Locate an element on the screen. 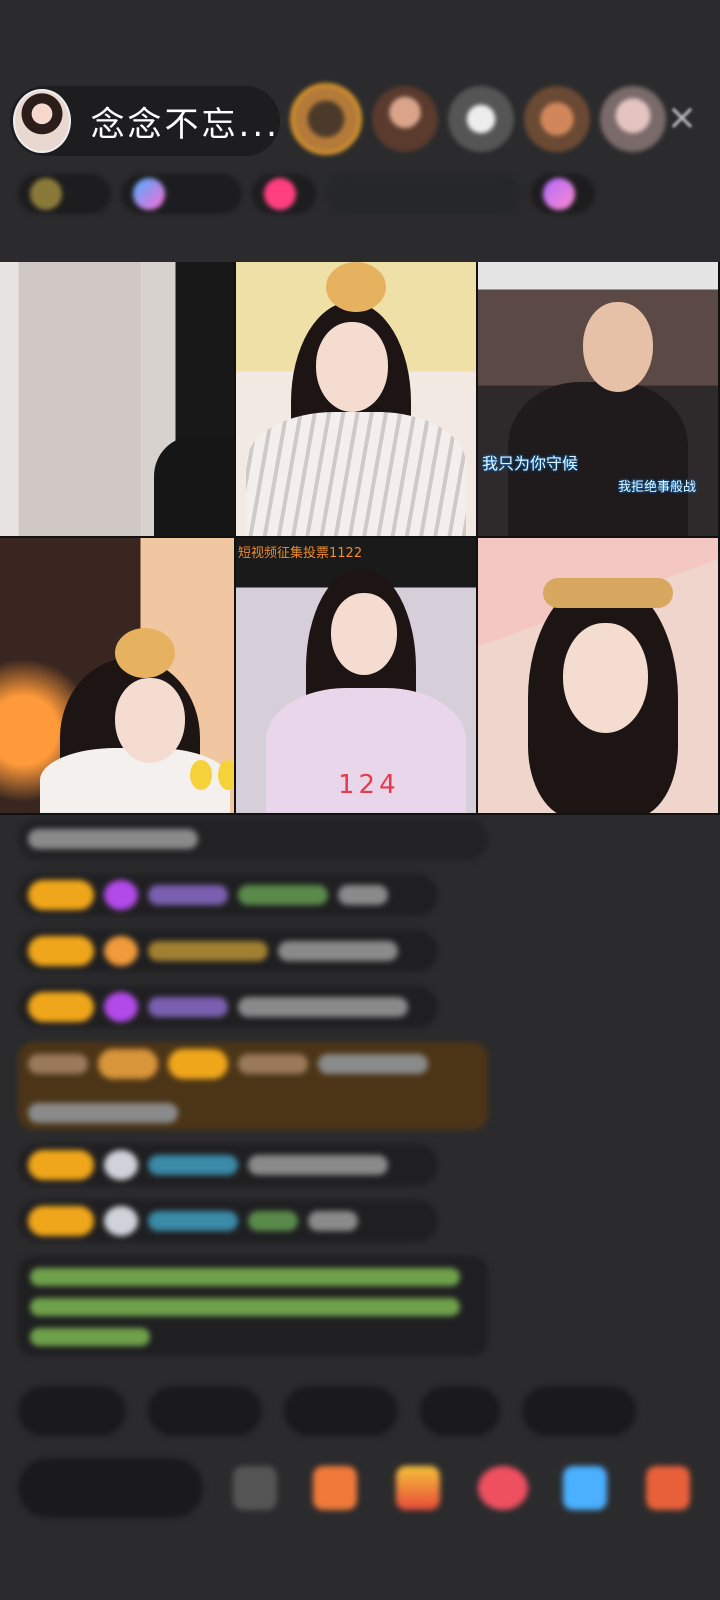 This screenshot has width=720, height=1600. heart-like-icon is located at coordinates (503, 1488).